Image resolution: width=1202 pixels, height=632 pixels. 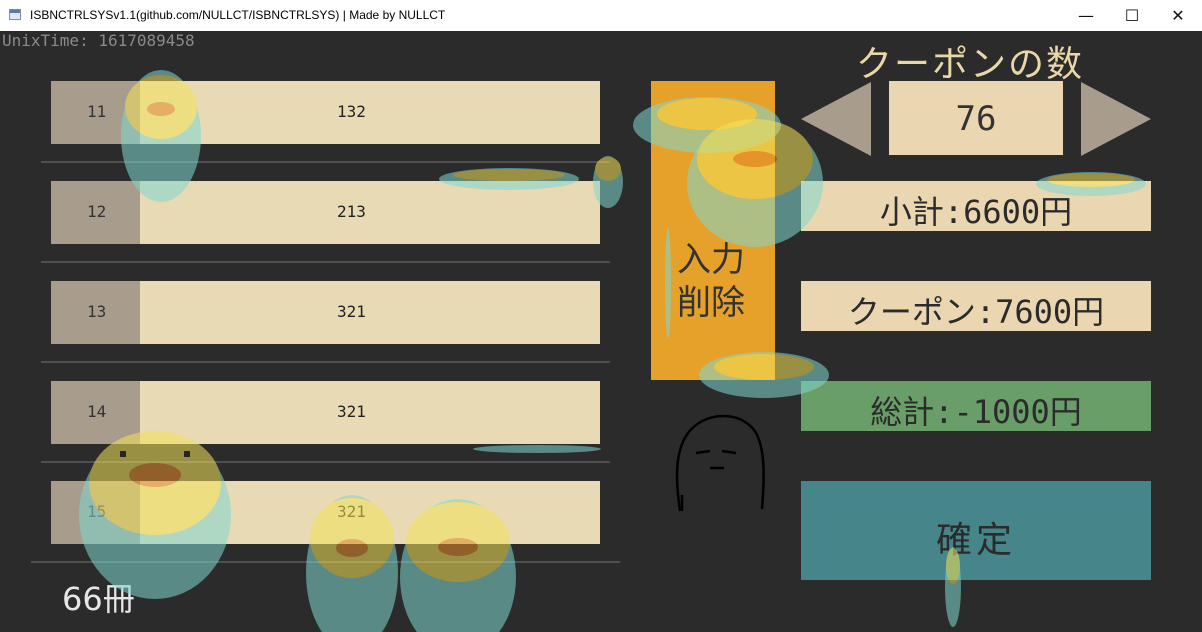 I want to click on subtotal-text: 小計:6600円, so click(x=976, y=212).